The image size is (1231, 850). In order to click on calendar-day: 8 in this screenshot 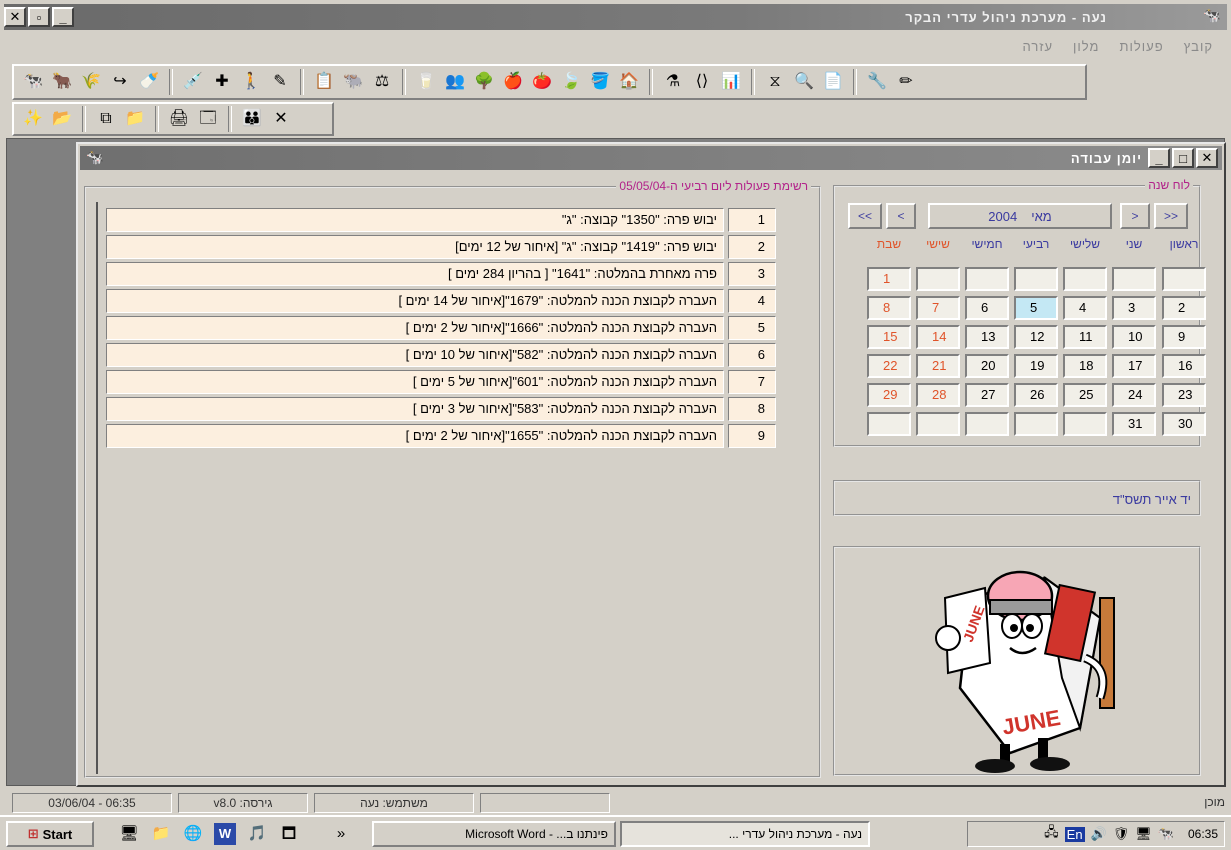, I will do `click(889, 308)`.